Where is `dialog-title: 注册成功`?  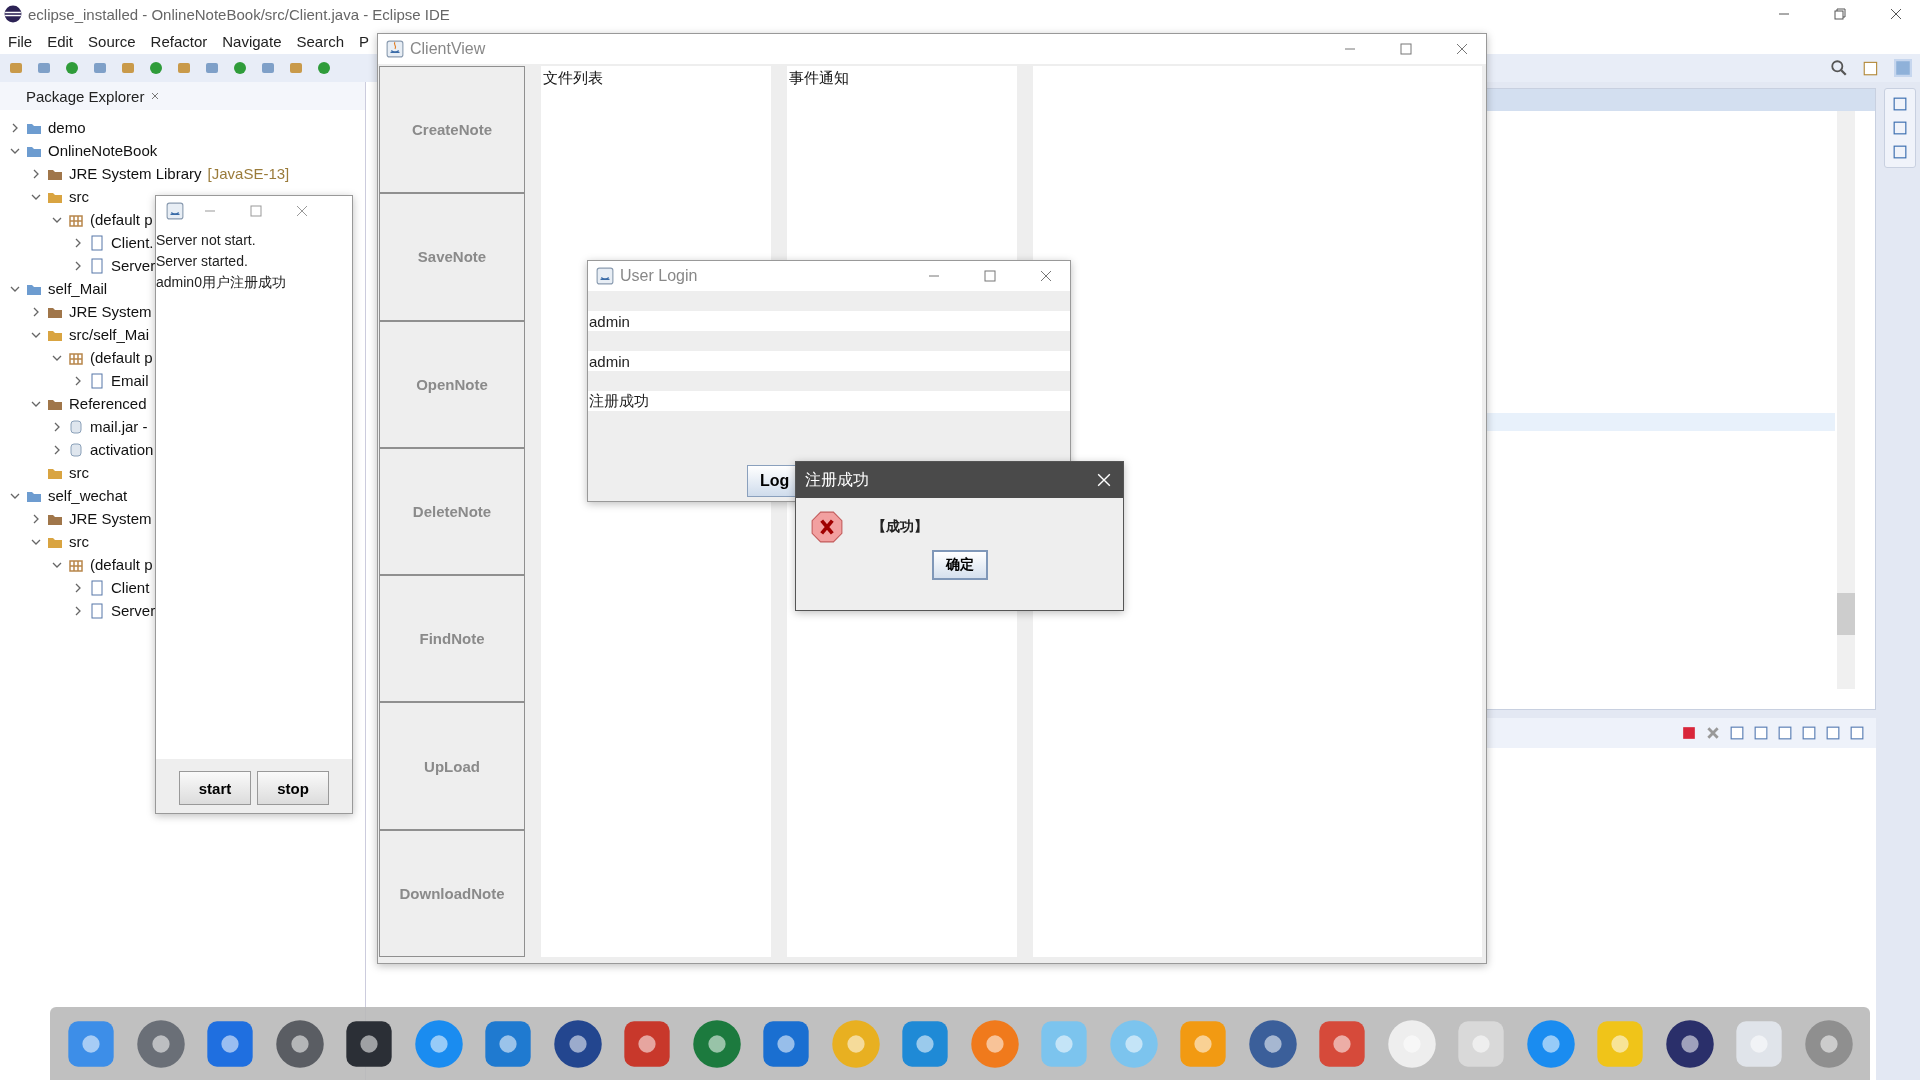
dialog-title: 注册成功 is located at coordinates (837, 479).